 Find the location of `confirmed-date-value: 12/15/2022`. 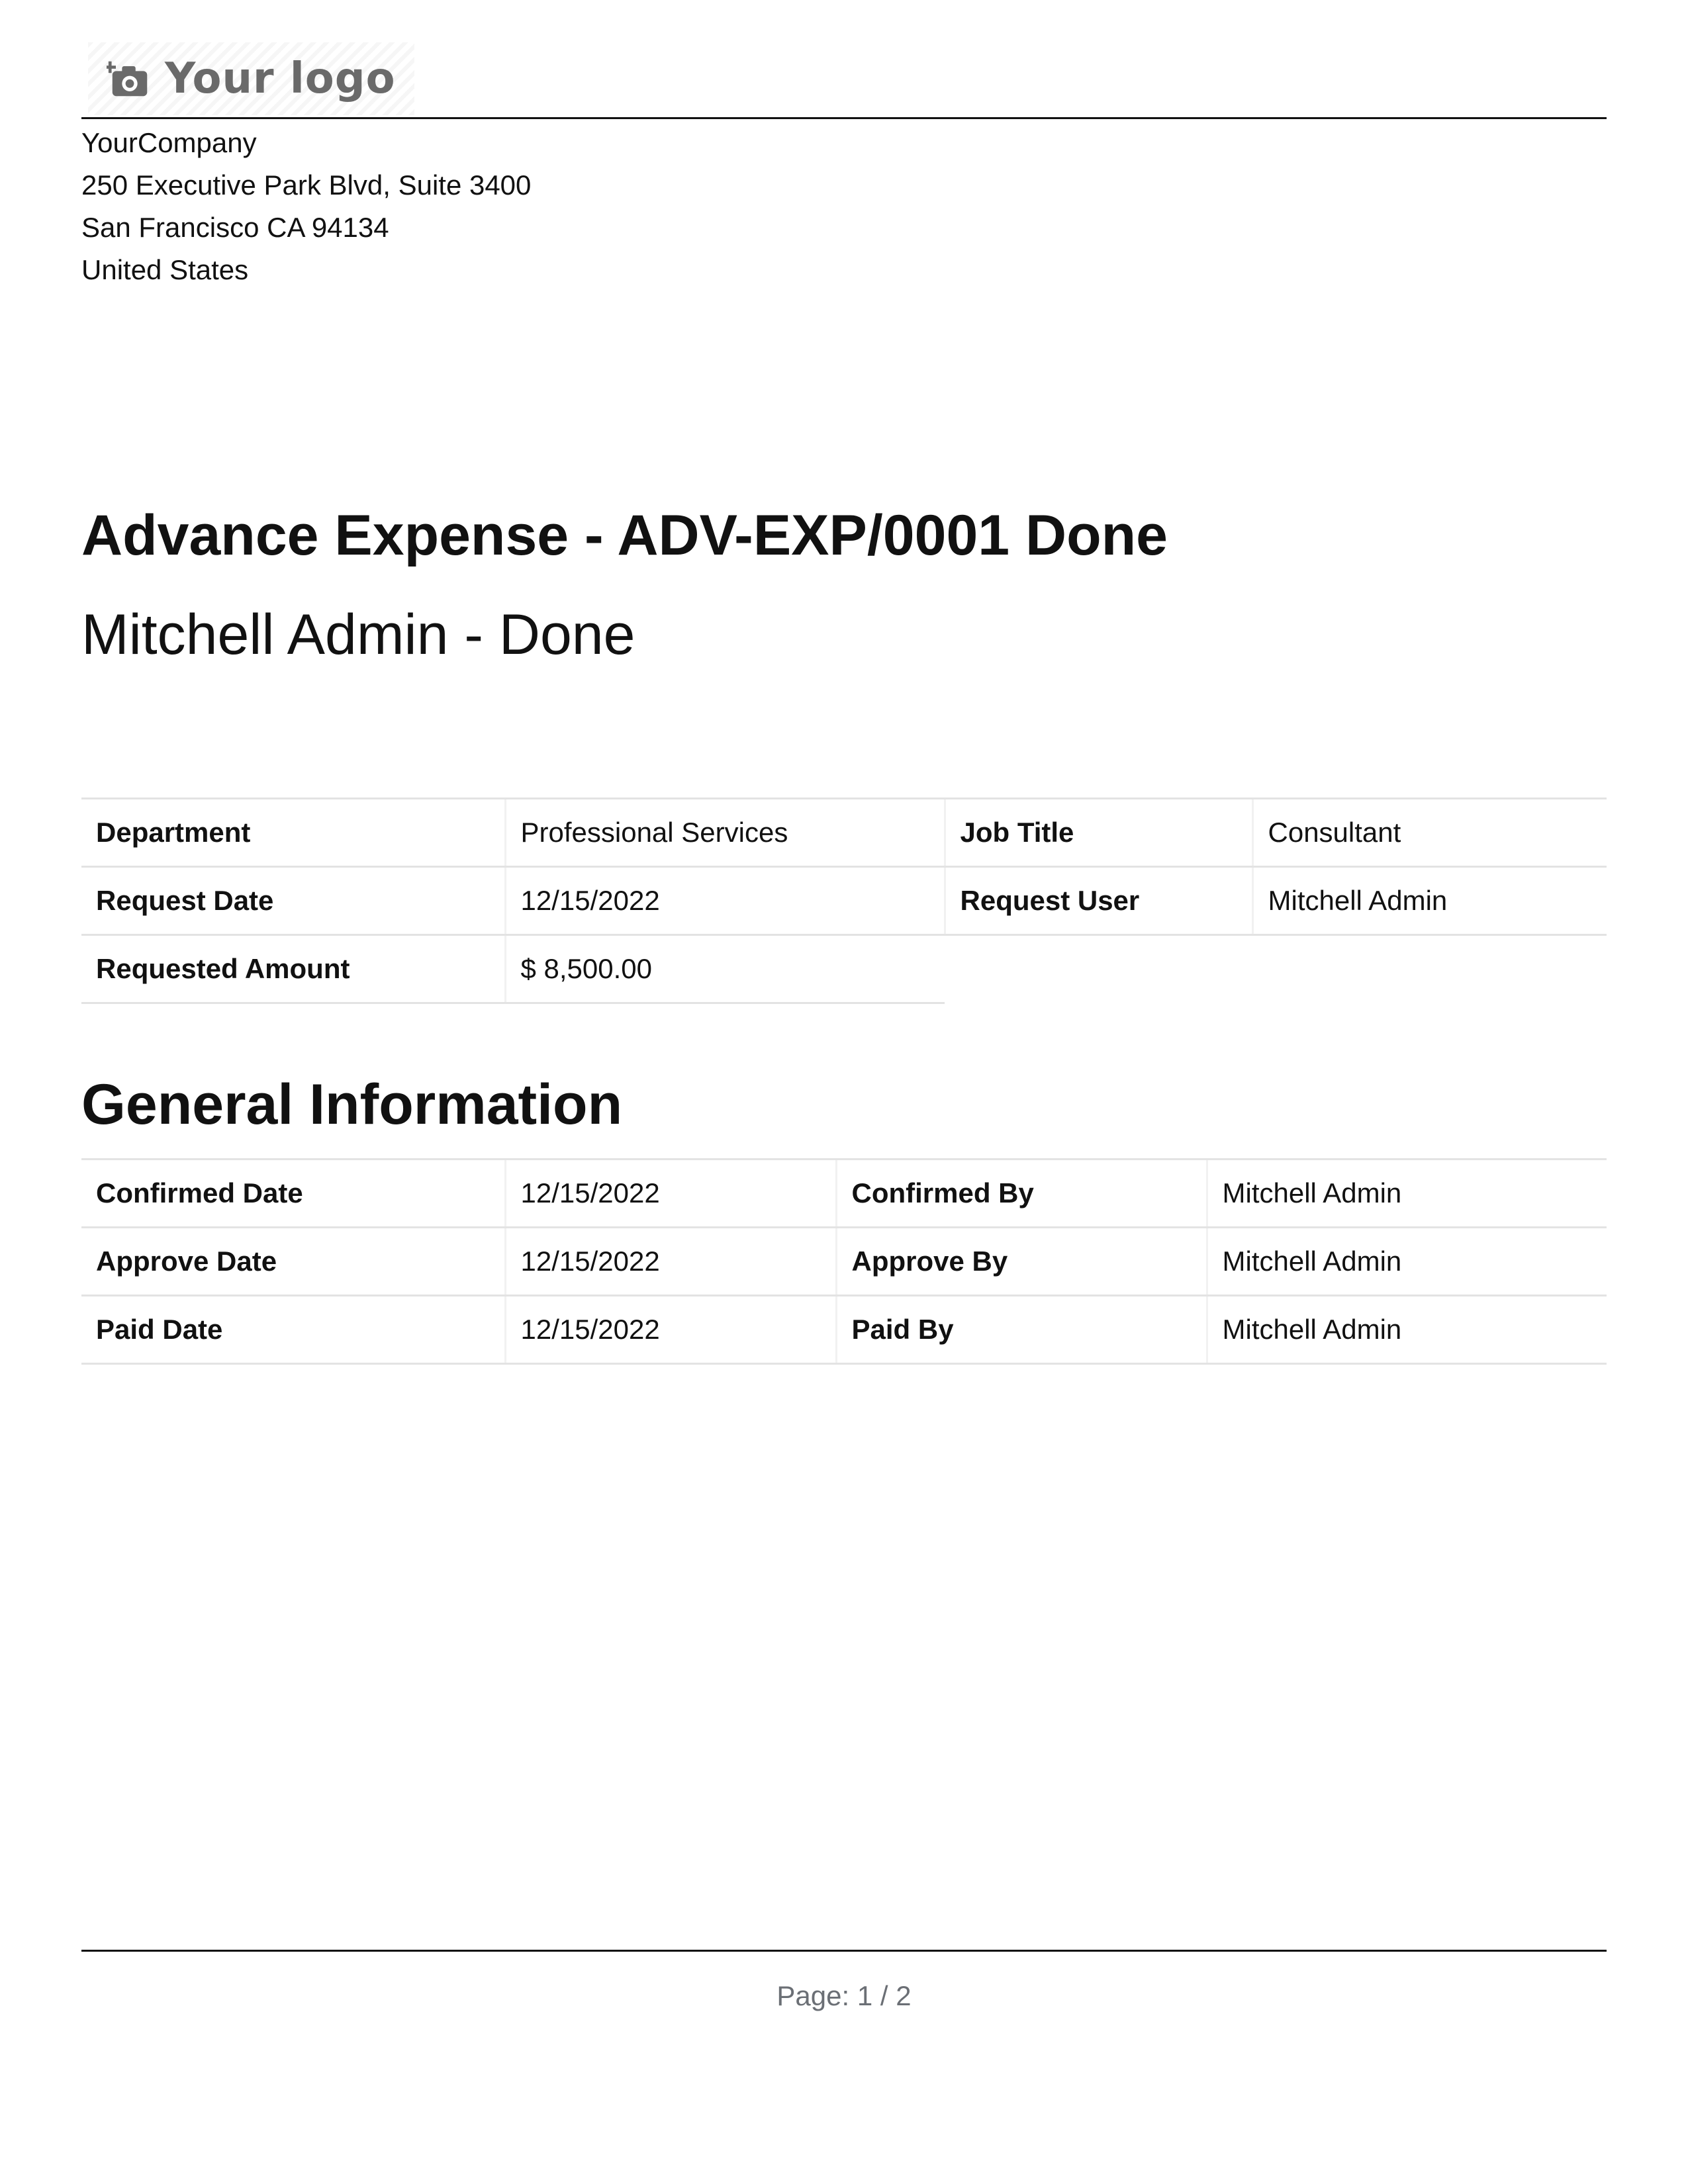

confirmed-date-value: 12/15/2022 is located at coordinates (670, 1193).